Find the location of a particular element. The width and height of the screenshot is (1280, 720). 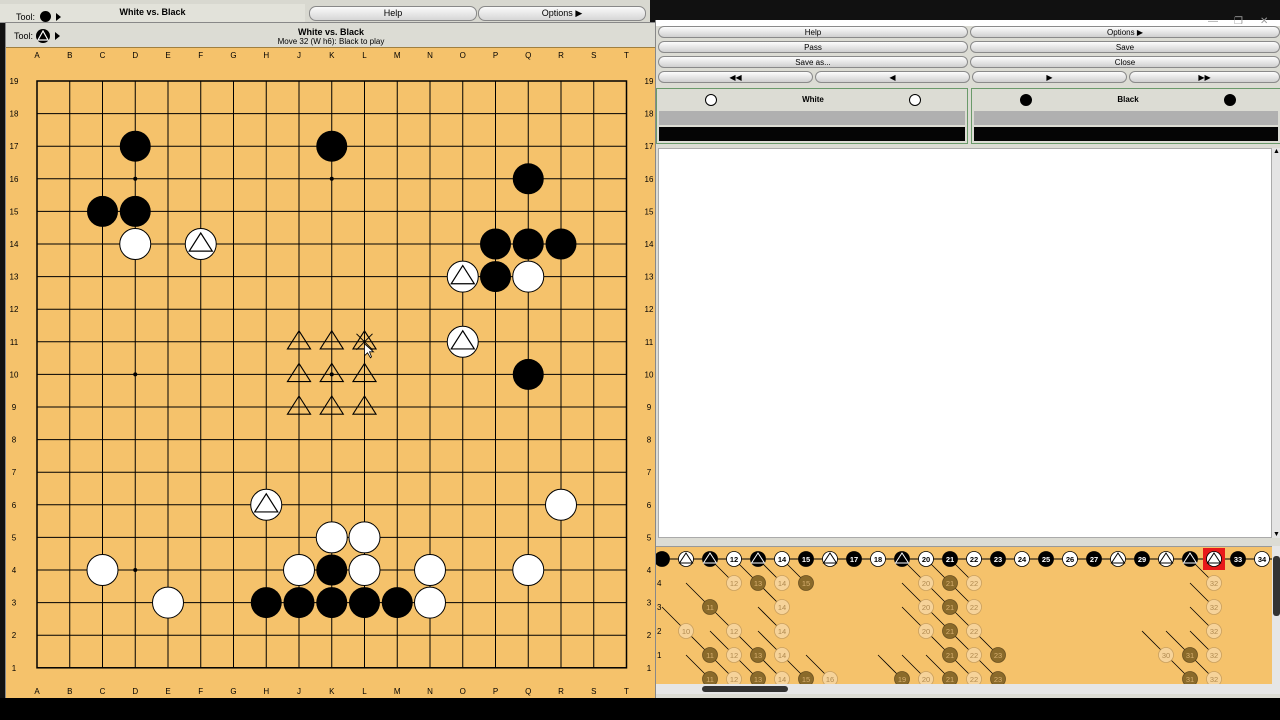

tree-node: 27 is located at coordinates (1094, 559).